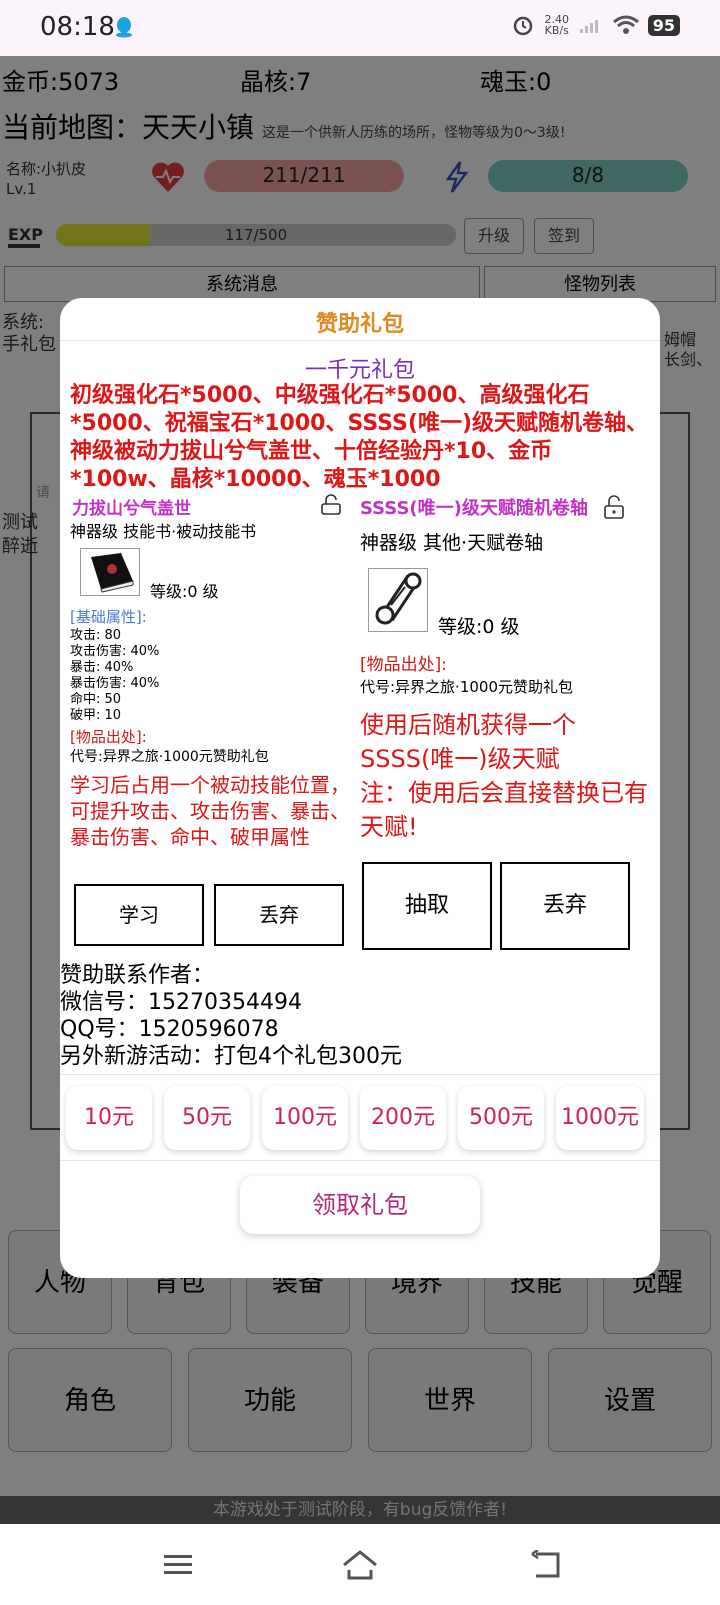 The height and width of the screenshot is (1605, 720). I want to click on item-level: 等级:0 级, so click(184, 591).